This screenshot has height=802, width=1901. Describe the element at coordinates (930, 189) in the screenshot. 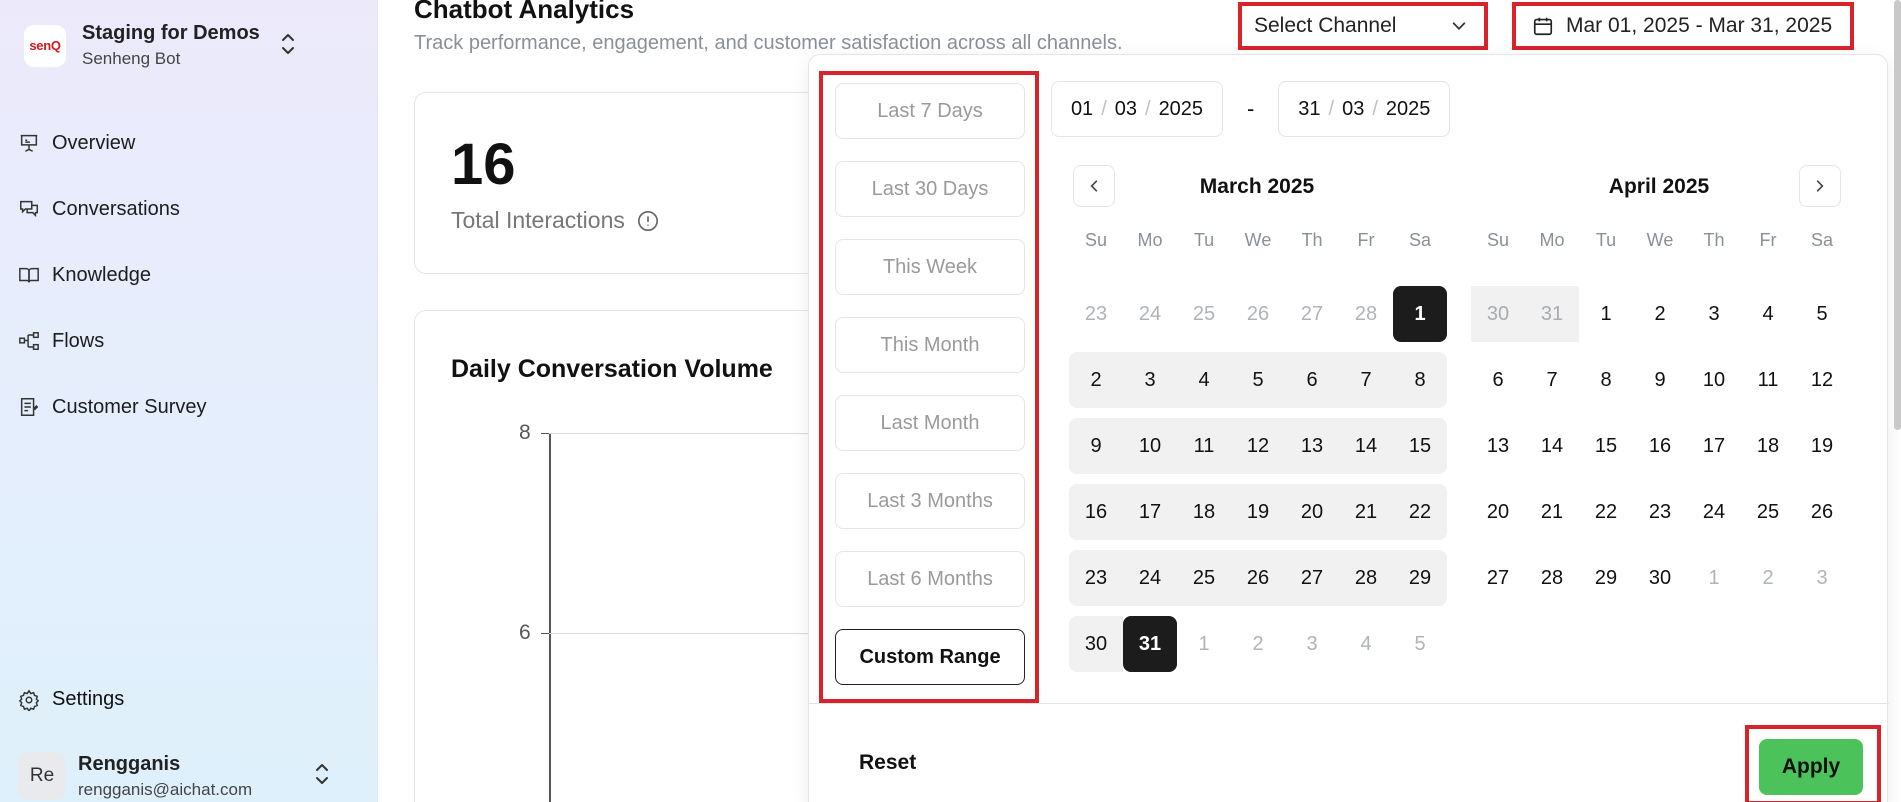

I see `preset-last-30-days: Last 30 Days` at that location.